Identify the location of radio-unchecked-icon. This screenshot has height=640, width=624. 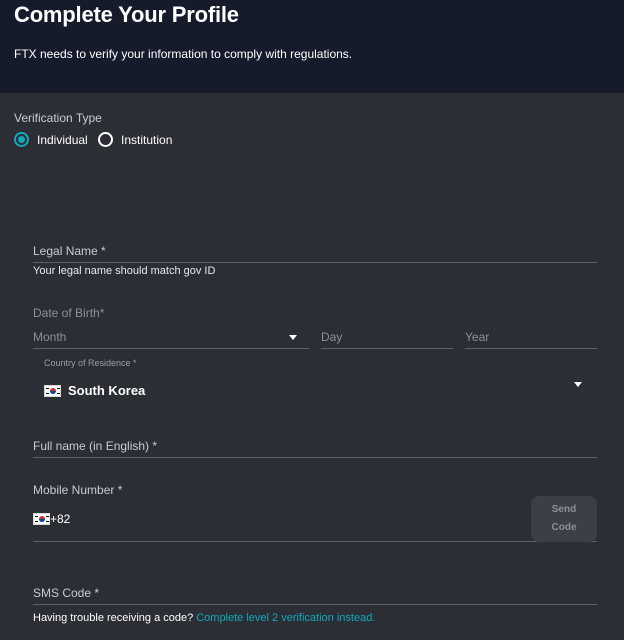
(105, 139).